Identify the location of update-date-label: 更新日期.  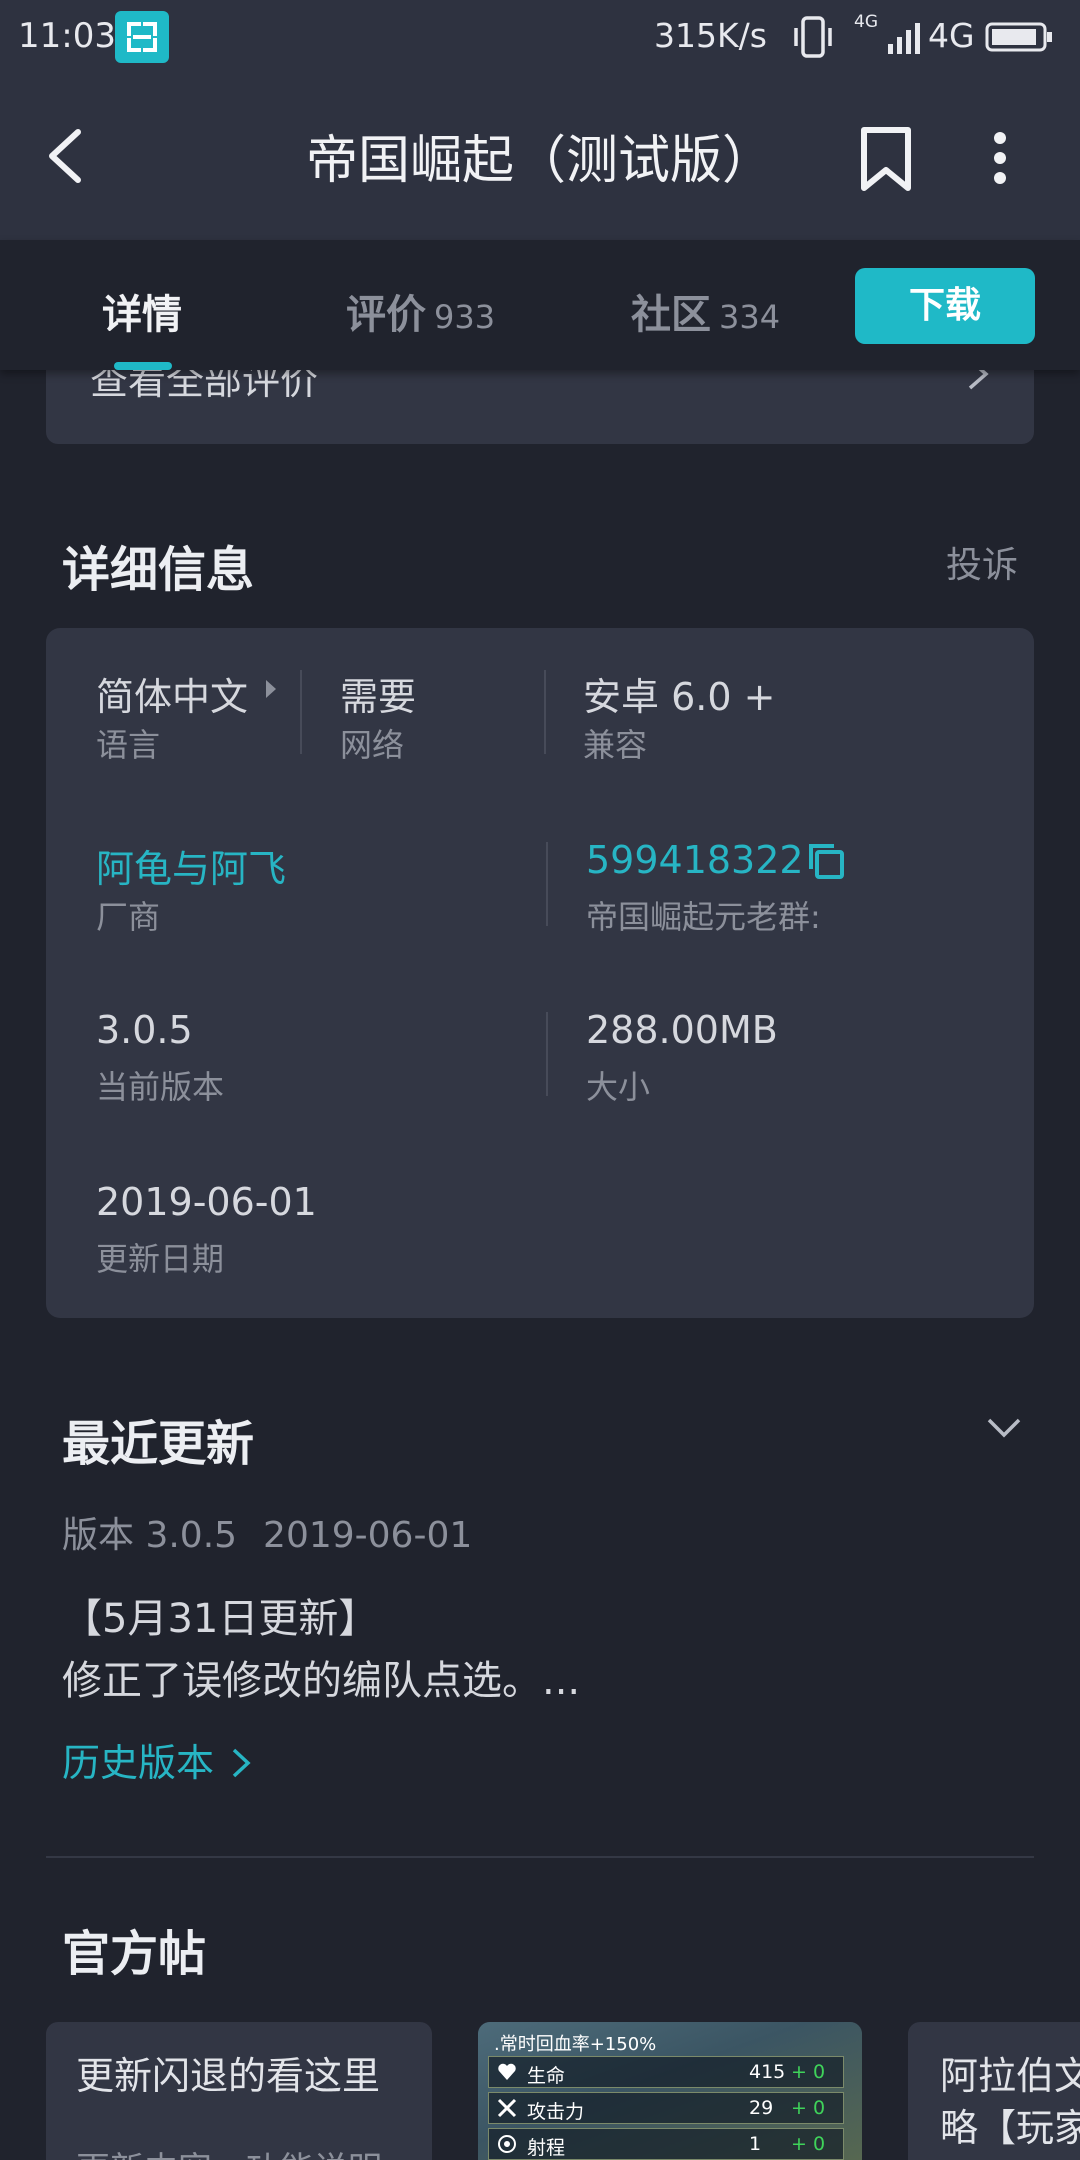
(160, 1259).